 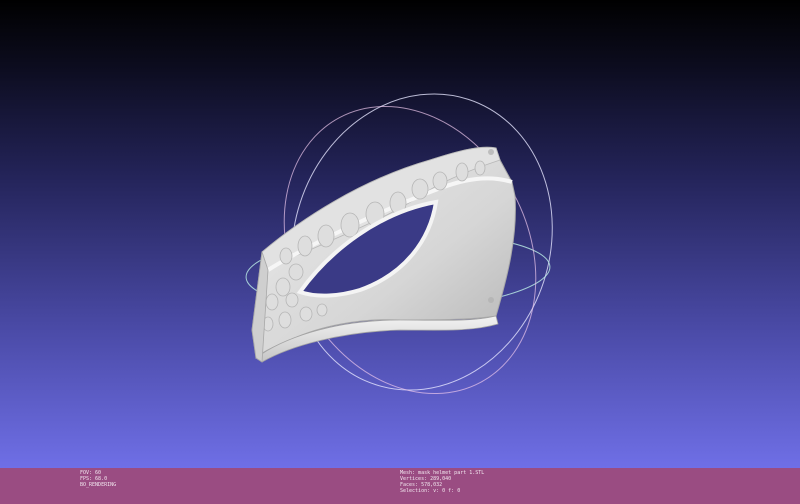 What do you see at coordinates (98, 485) in the screenshot?
I see `render-mode-readout: BO_RENDERING` at bounding box center [98, 485].